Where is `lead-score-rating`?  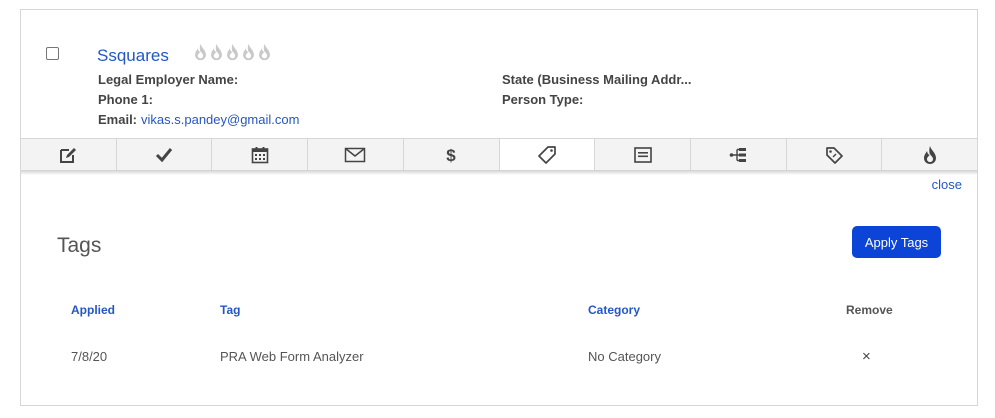 lead-score-rating is located at coordinates (232, 52).